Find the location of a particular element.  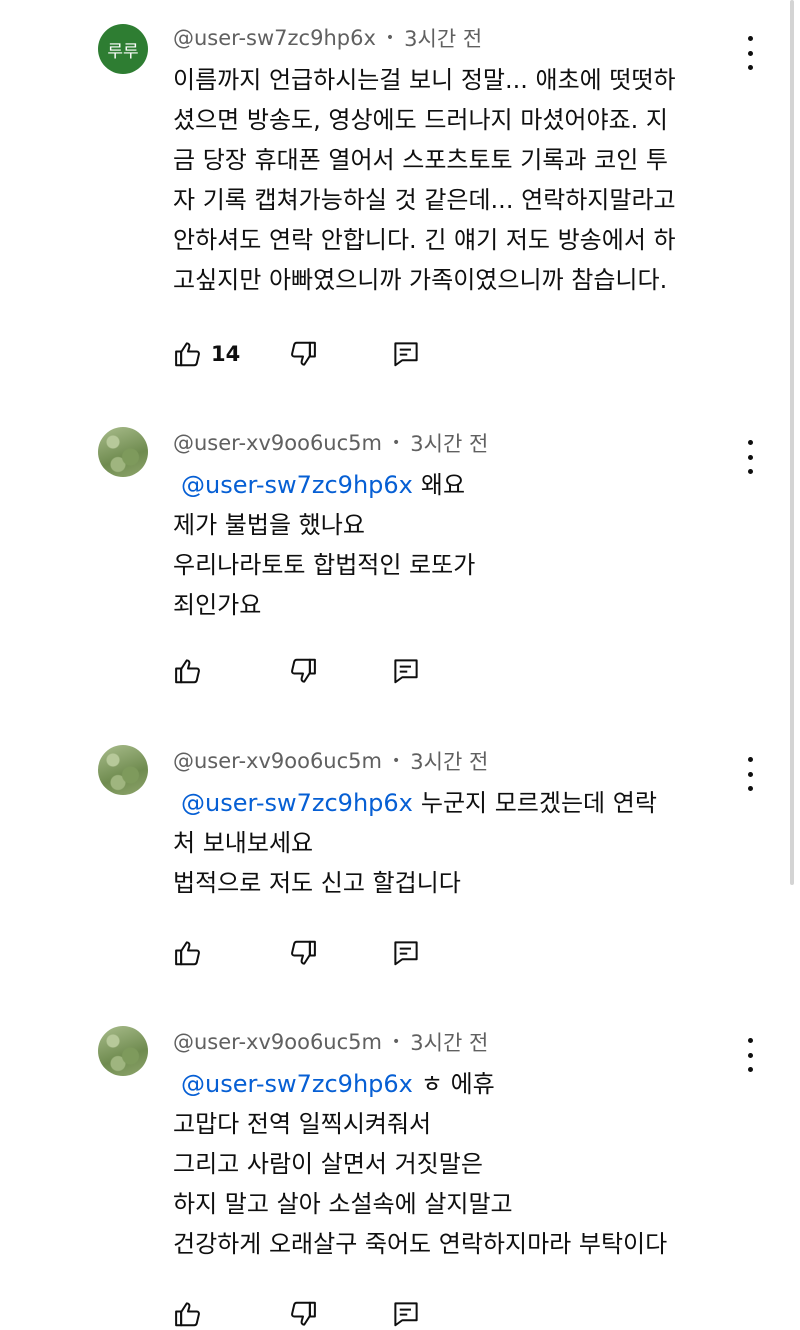

comment-line: 우리나라토토 합법적인 로또가 is located at coordinates (324, 565).